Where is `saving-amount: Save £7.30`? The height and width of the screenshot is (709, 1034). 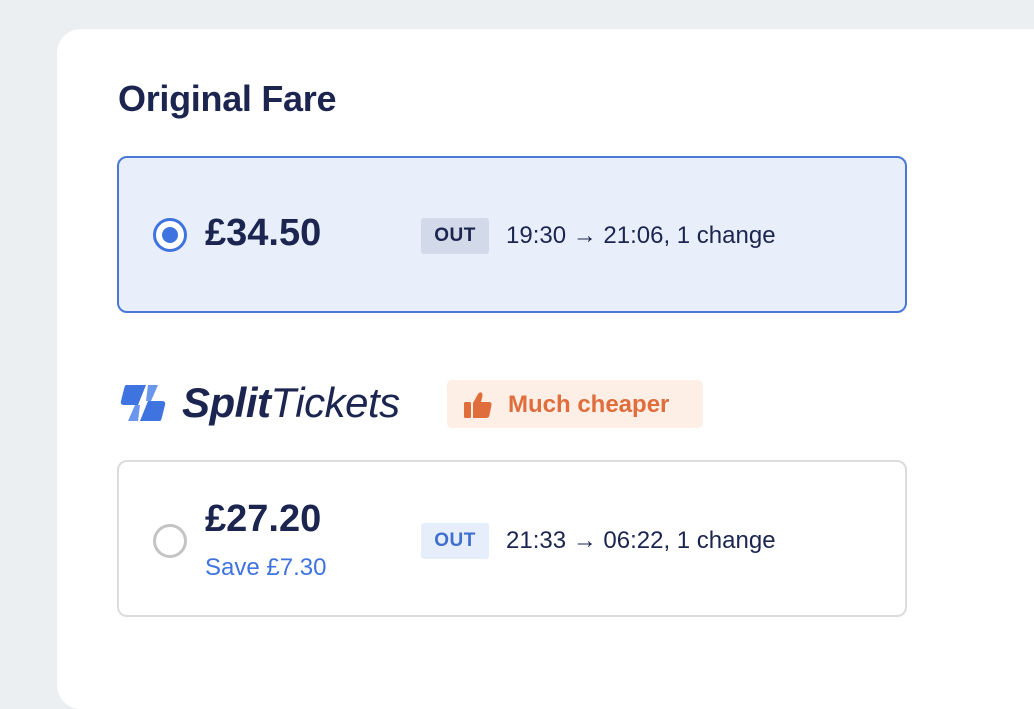 saving-amount: Save £7.30 is located at coordinates (266, 567).